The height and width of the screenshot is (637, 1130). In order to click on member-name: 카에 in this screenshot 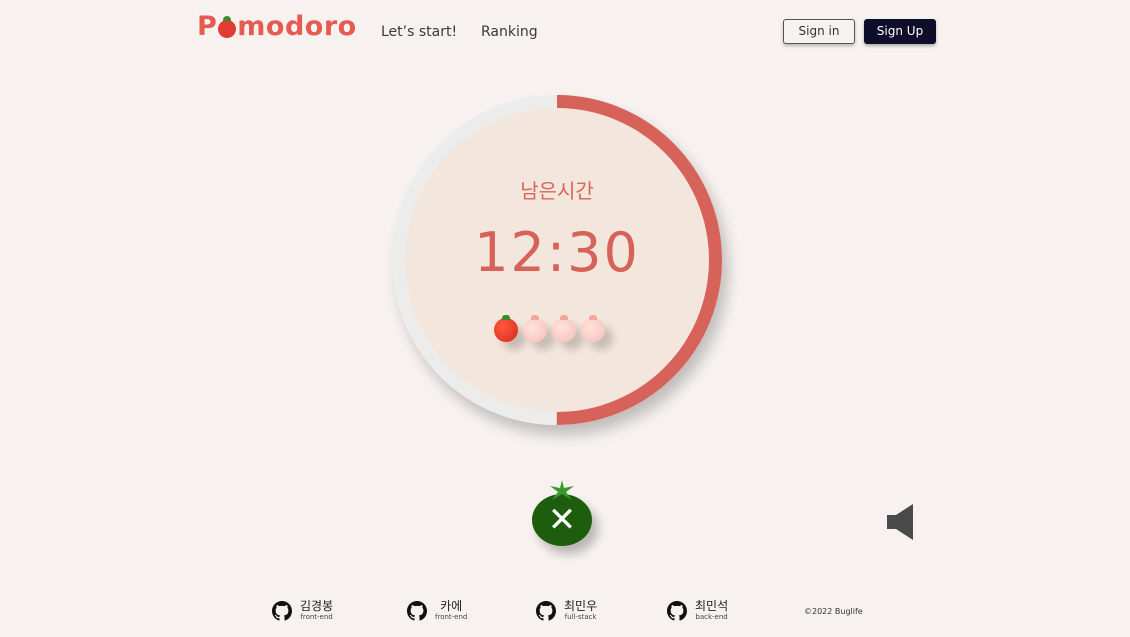, I will do `click(451, 606)`.